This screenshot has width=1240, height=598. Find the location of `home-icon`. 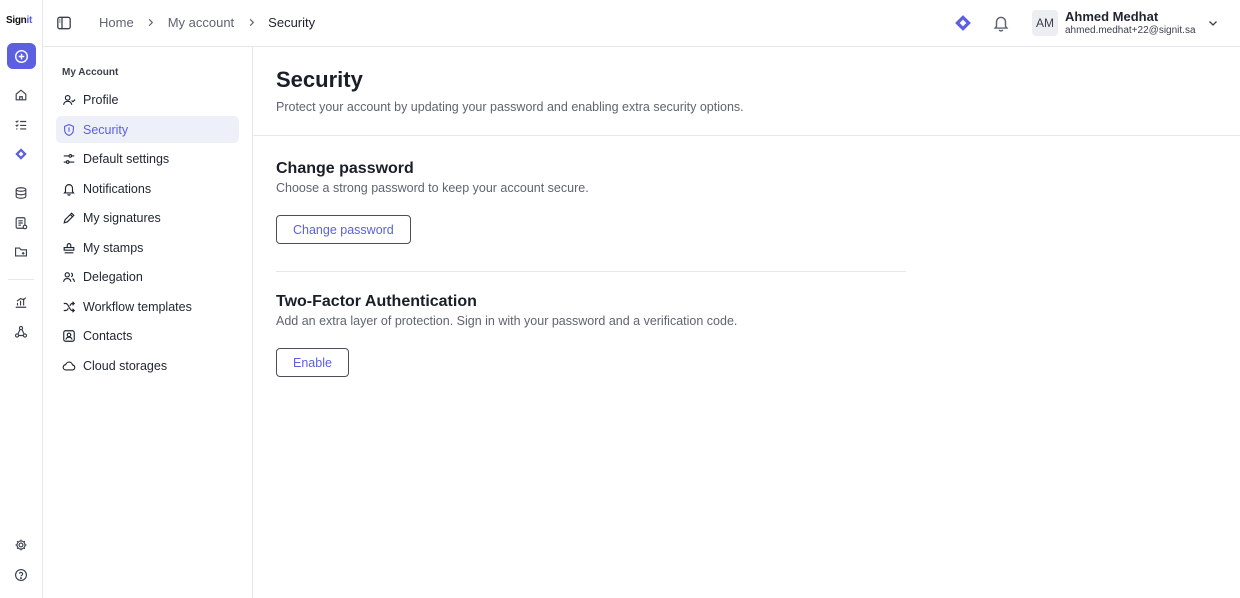

home-icon is located at coordinates (21, 95).